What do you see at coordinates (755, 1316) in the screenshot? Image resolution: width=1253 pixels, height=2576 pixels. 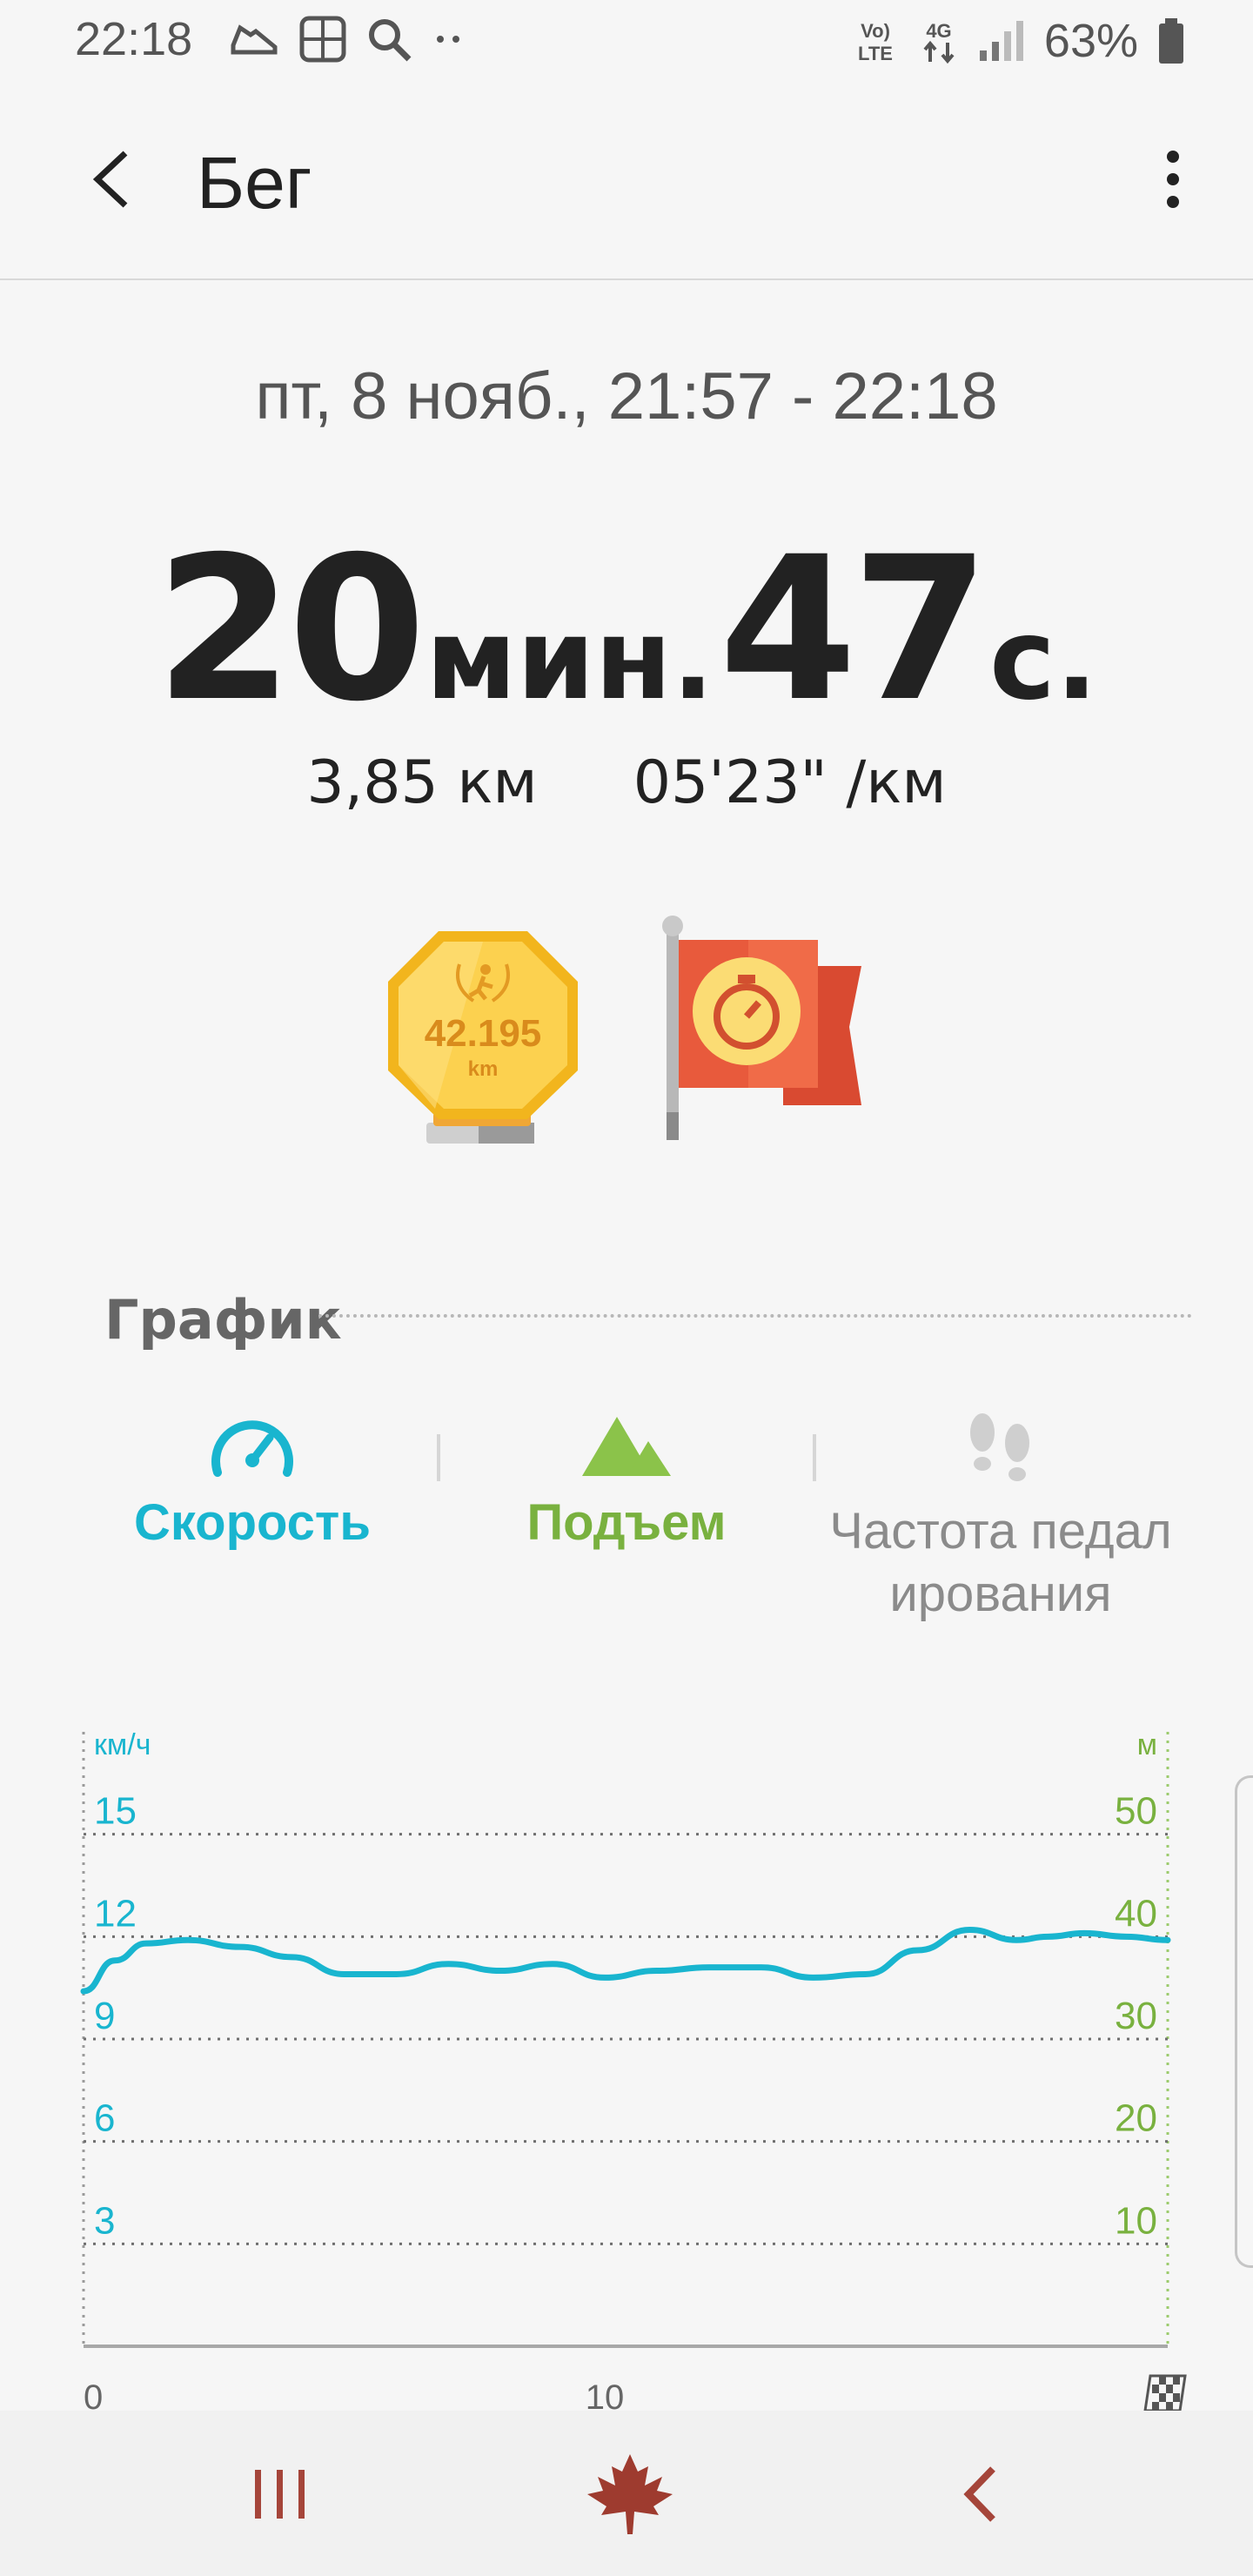 I see `section-divider` at bounding box center [755, 1316].